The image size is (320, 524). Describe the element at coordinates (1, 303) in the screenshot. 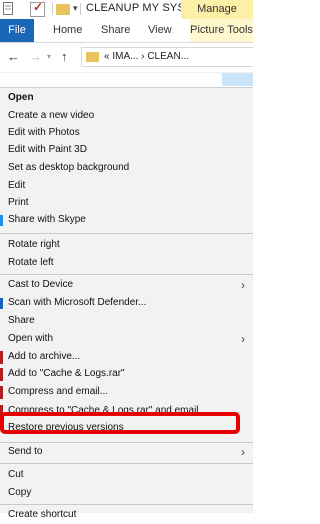

I see `defender-shield-icon` at that location.